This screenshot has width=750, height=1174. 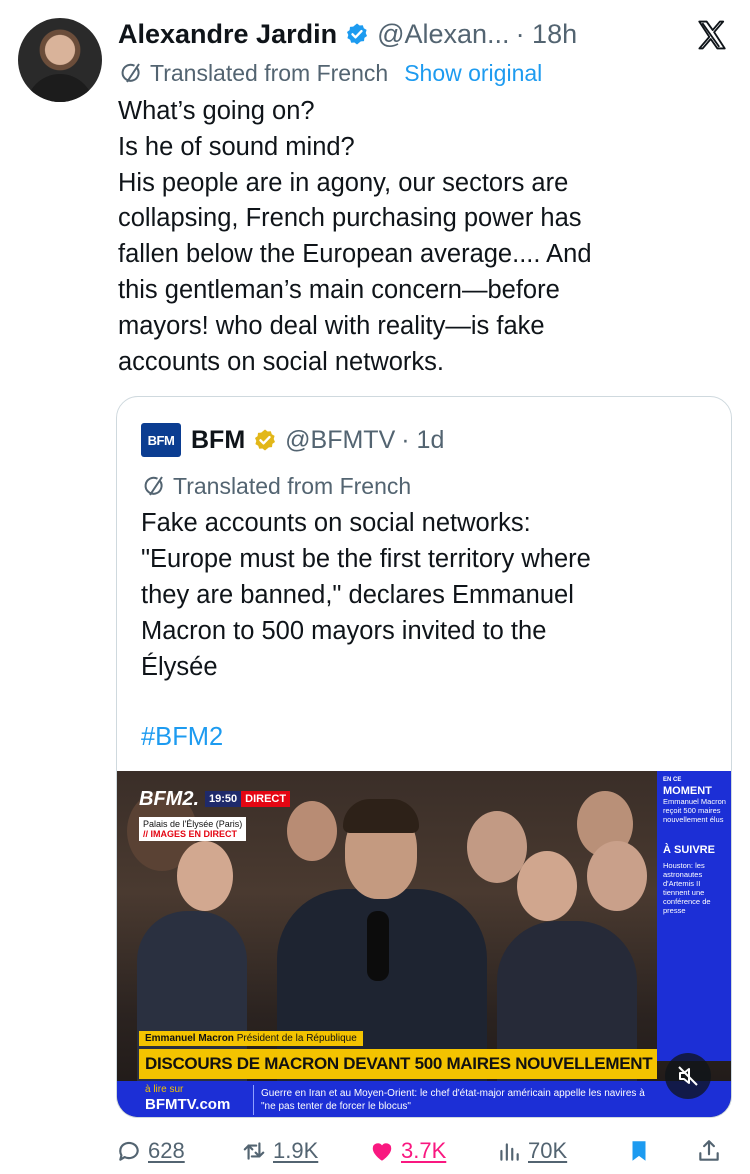 What do you see at coordinates (227, 34) in the screenshot?
I see `author-name: Alexandre Jardin` at bounding box center [227, 34].